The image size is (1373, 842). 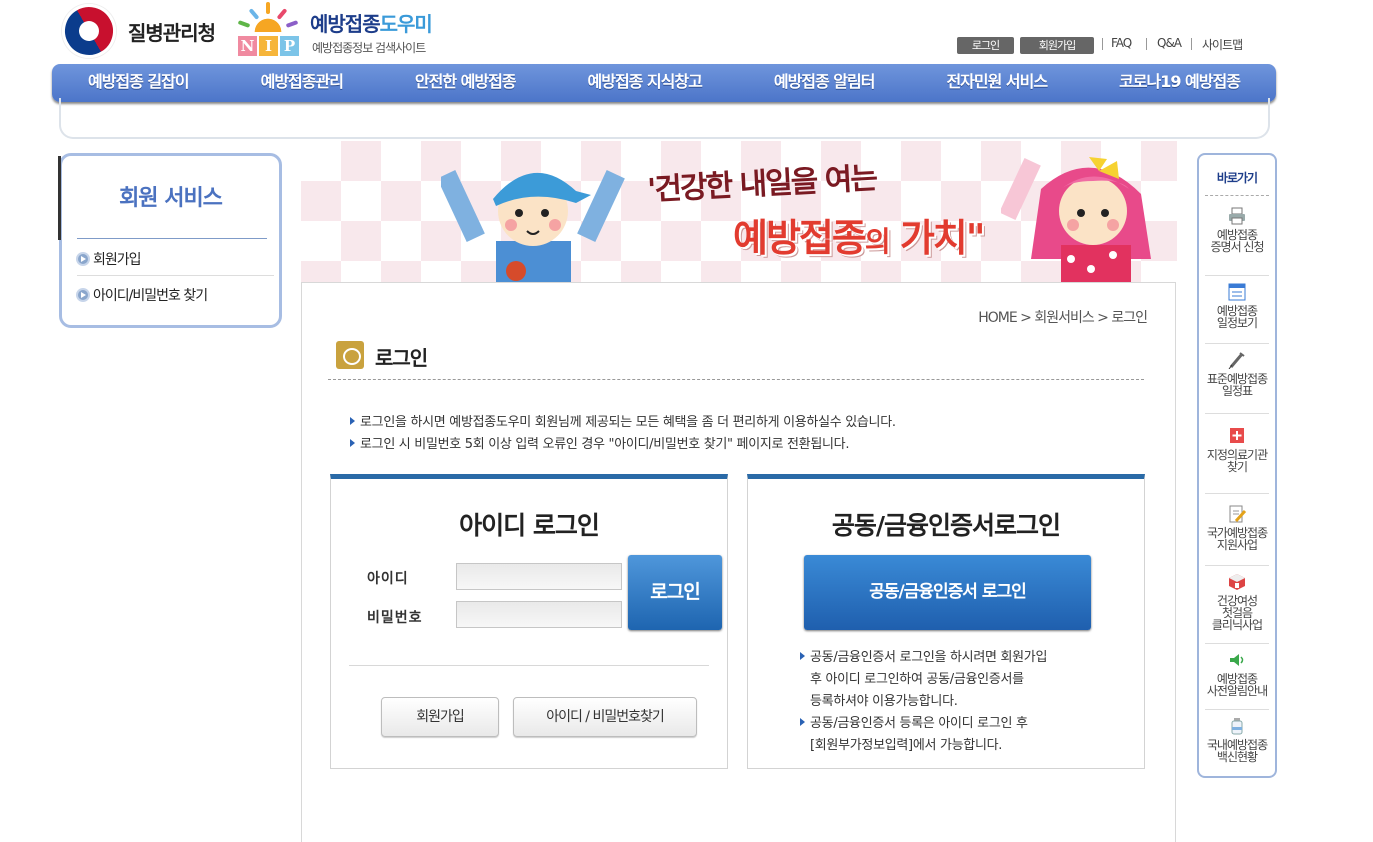 I want to click on banner-slogan-part: 예방접종, so click(x=800, y=238).